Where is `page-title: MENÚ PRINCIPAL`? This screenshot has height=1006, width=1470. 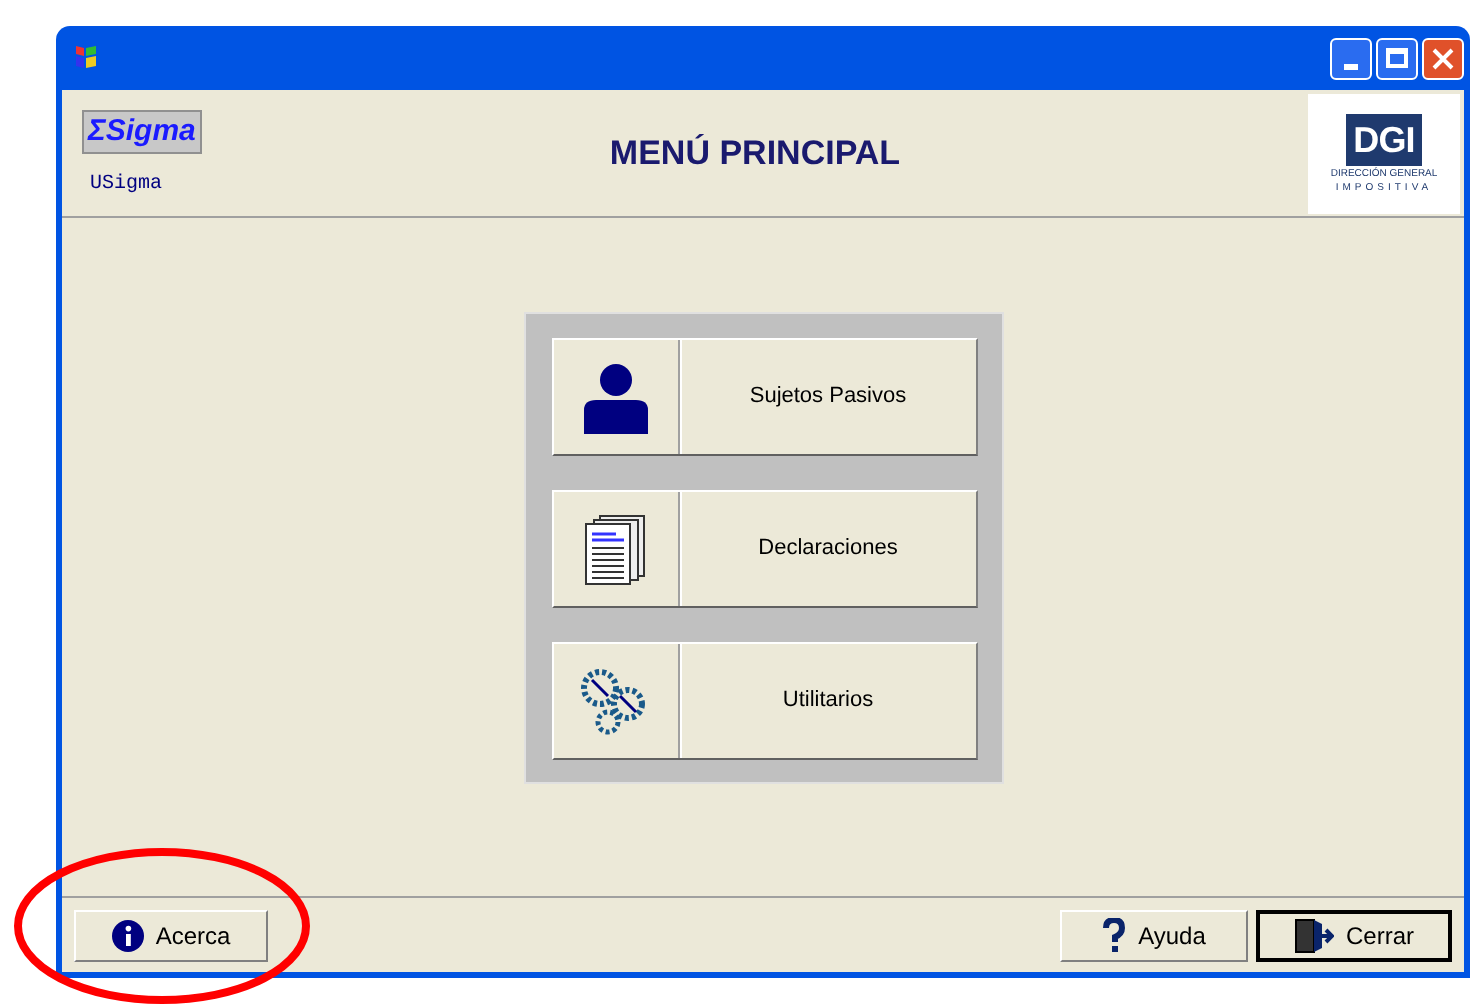
page-title: MENÚ PRINCIPAL is located at coordinates (756, 153).